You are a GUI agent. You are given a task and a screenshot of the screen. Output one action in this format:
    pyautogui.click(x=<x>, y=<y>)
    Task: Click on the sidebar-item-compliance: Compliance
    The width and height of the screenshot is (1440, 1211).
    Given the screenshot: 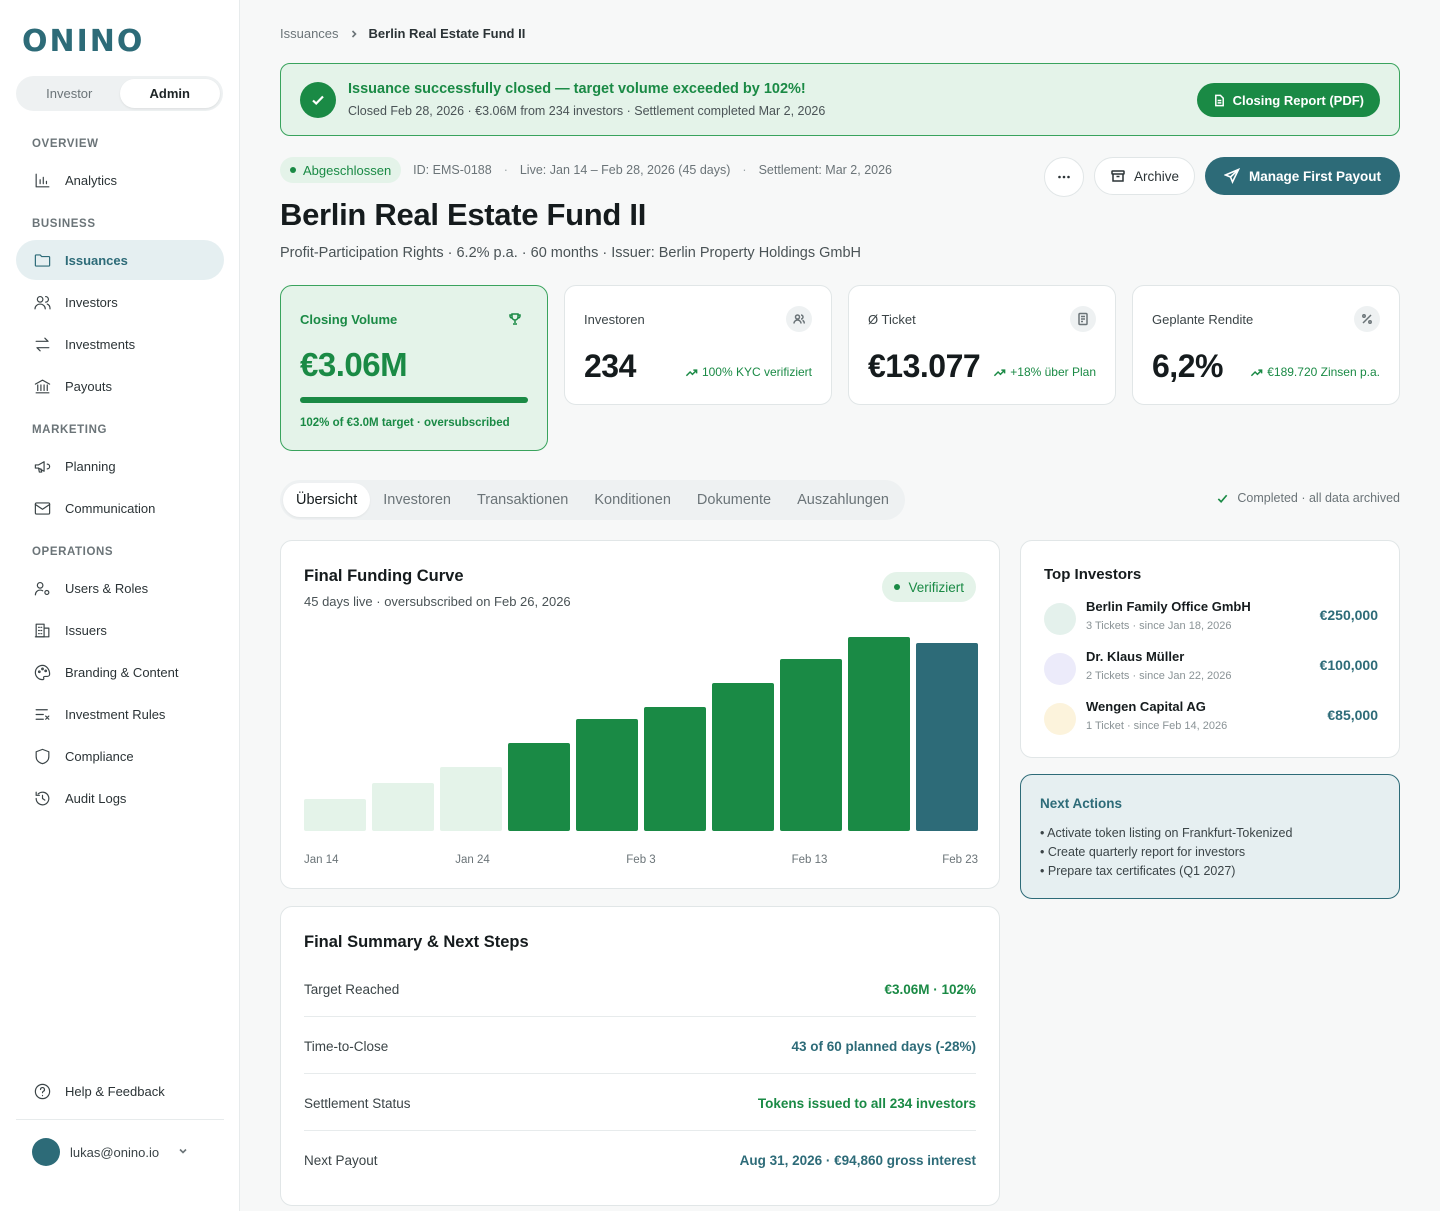 What is the action you would take?
    pyautogui.click(x=120, y=756)
    